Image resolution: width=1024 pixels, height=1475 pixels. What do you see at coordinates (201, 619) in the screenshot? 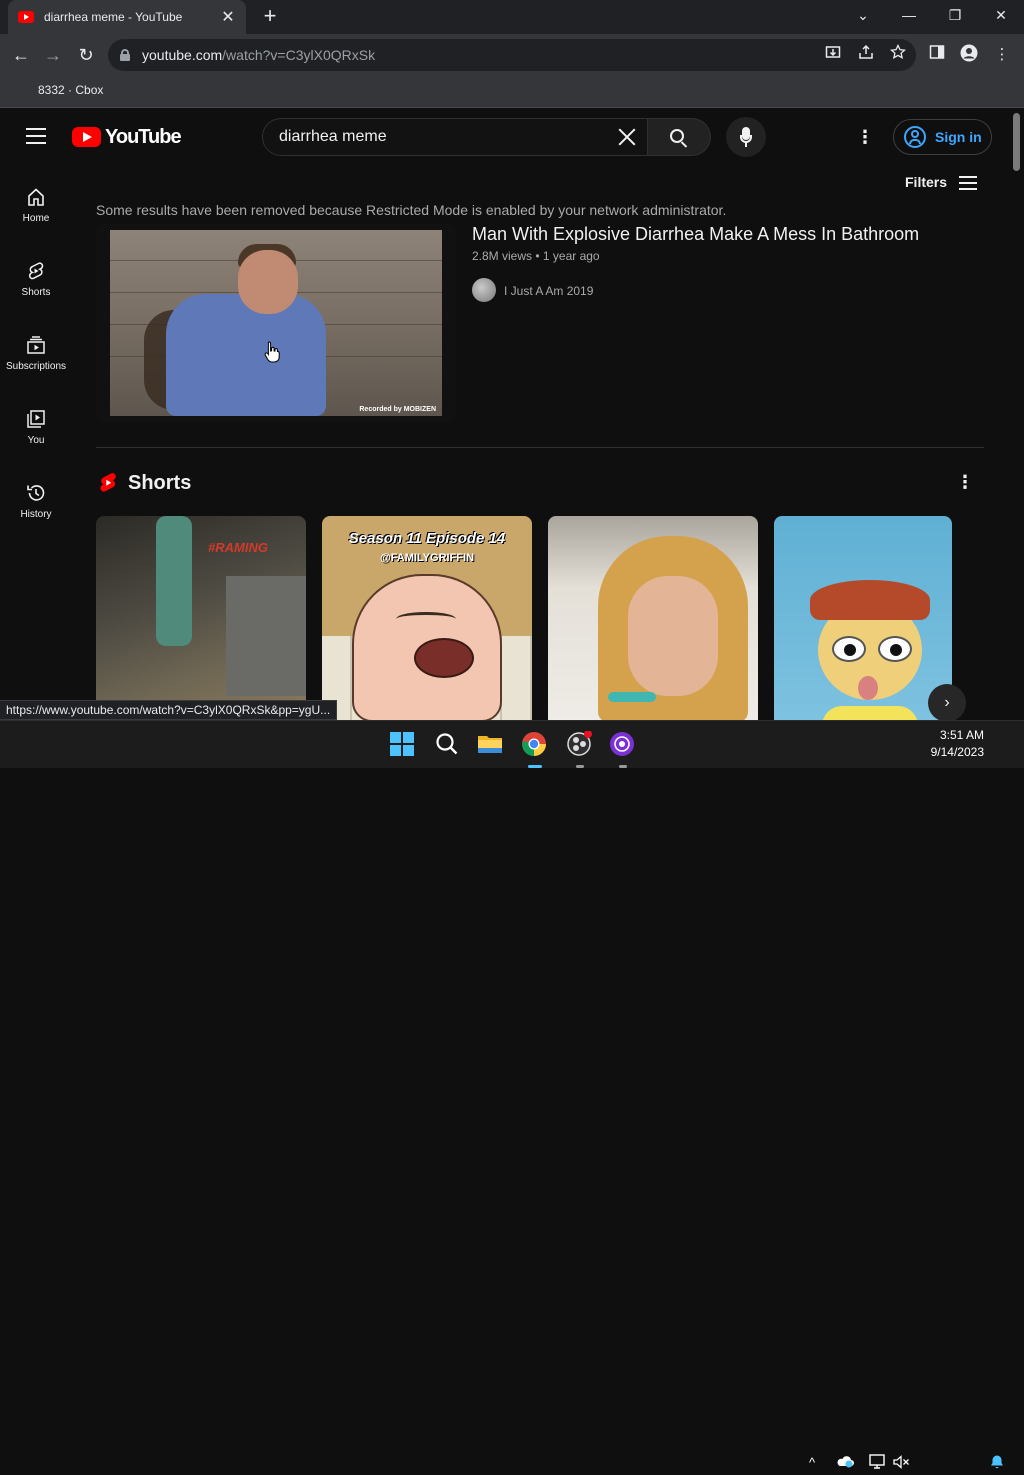
I see `short-thumbnail: #RAMING` at bounding box center [201, 619].